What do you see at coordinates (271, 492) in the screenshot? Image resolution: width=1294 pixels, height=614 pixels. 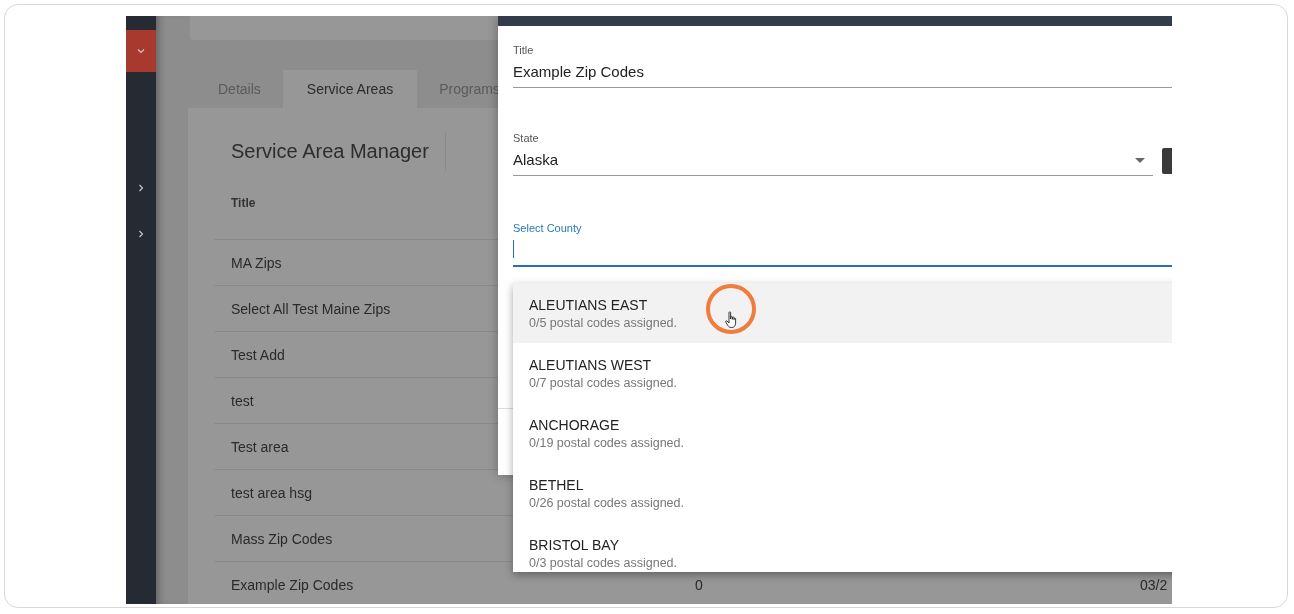 I see `table-cell: test area hsg` at bounding box center [271, 492].